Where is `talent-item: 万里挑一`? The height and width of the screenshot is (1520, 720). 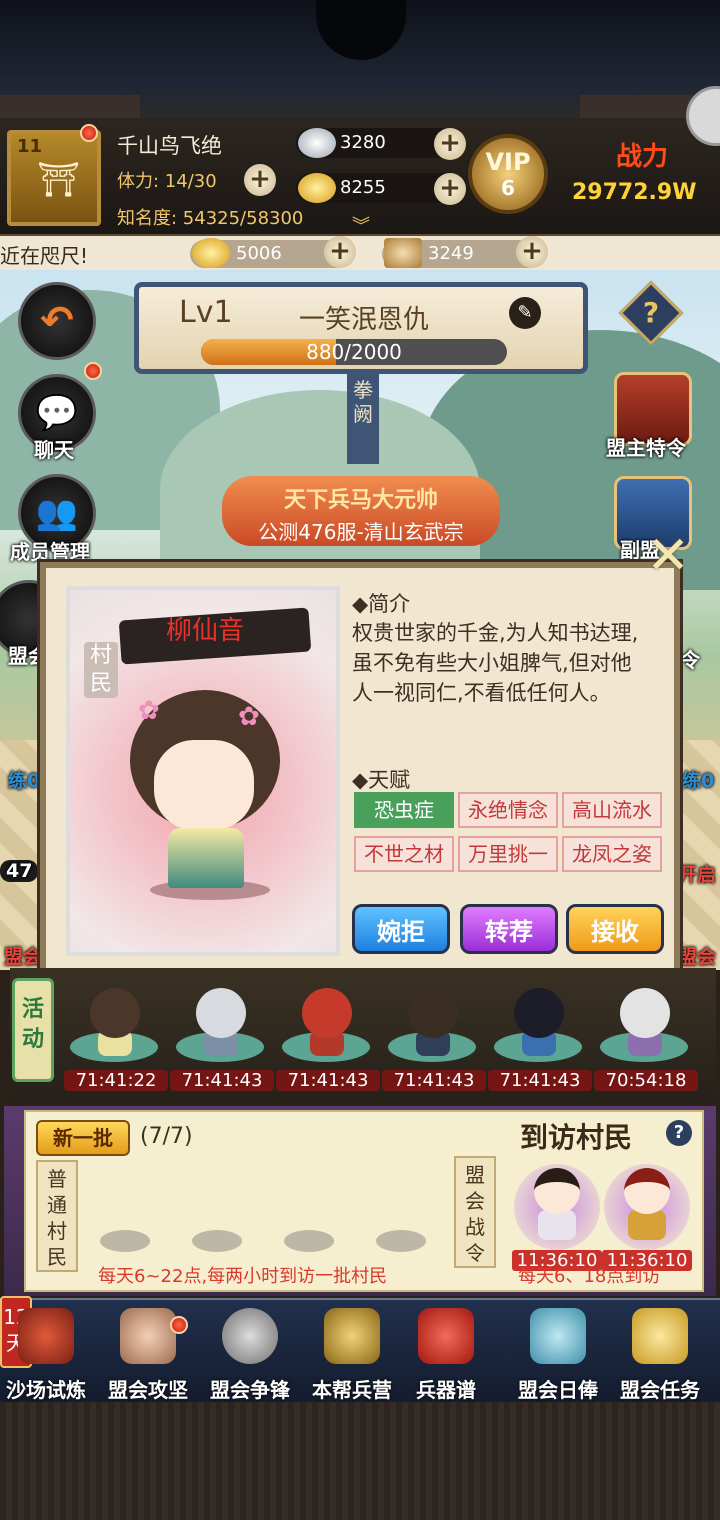 talent-item: 万里挑一 is located at coordinates (508, 854).